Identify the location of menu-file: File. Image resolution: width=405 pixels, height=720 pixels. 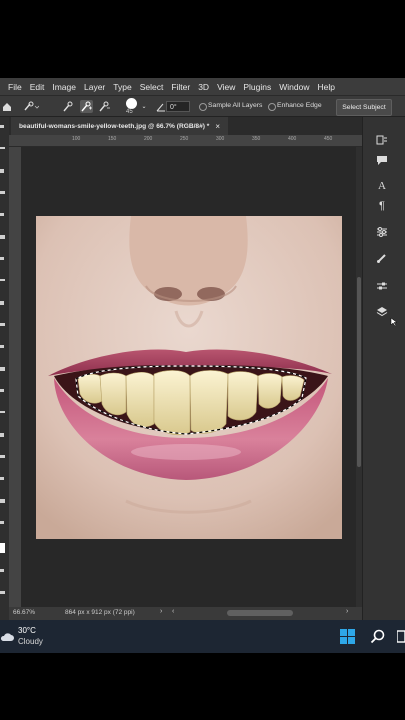
(15, 87).